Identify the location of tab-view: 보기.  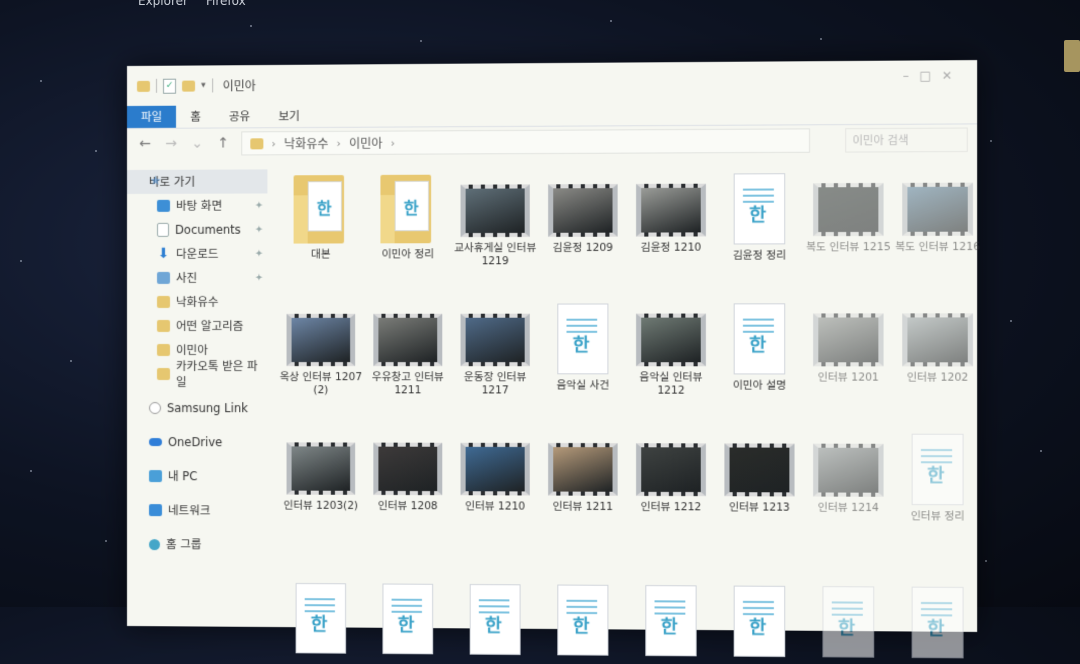
(289, 116).